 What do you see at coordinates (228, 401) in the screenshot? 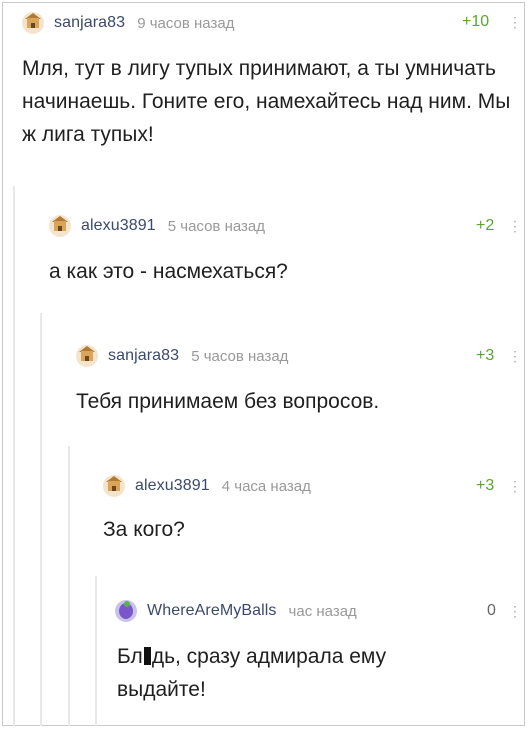
I see `comment-text: Тебя принимаем без вопросов.` at bounding box center [228, 401].